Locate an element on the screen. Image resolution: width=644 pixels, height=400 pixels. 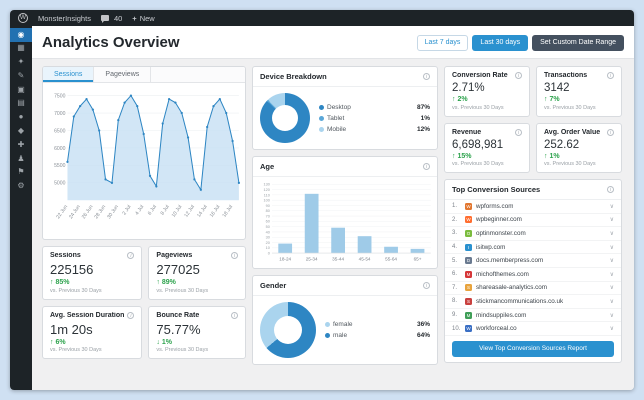
view-report-button: View Top Conversion Sources Report is located at coordinates (533, 348).